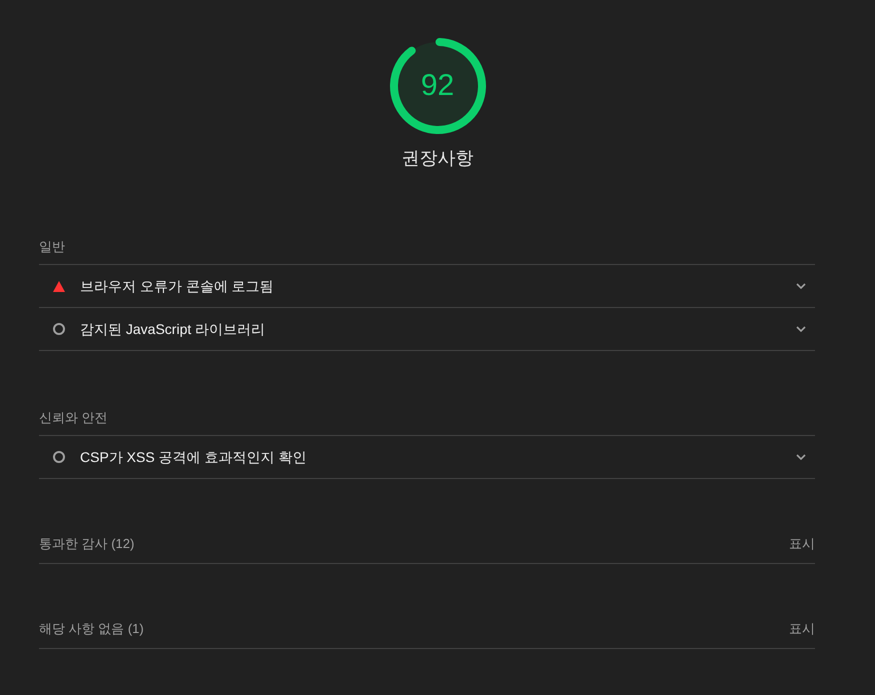  What do you see at coordinates (91, 629) in the screenshot?
I see `section-heading: 해당 사항 없음 (1)` at bounding box center [91, 629].